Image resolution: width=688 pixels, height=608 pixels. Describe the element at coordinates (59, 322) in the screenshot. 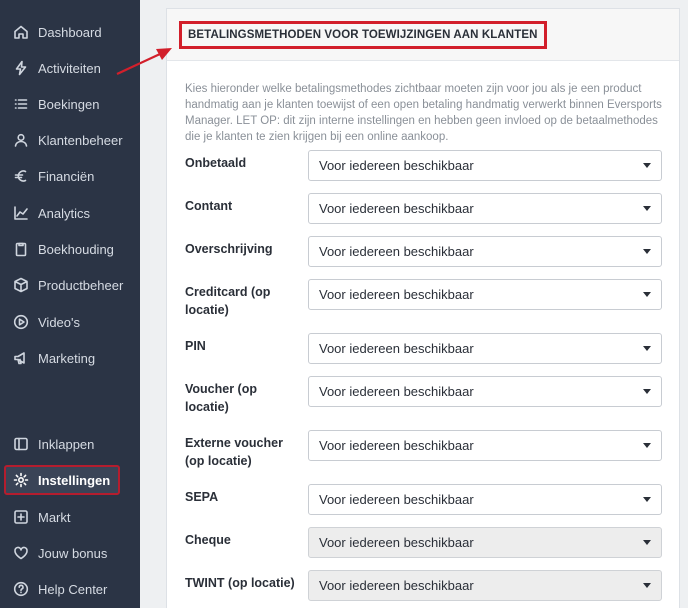

I see `sidebar-item-label: Video's` at that location.